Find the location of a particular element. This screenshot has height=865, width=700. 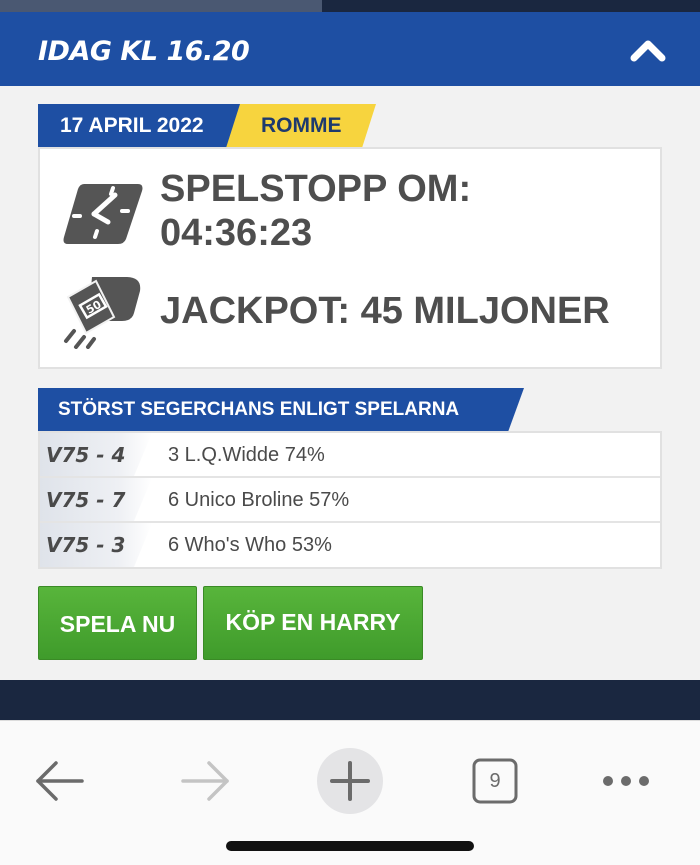

race-header: IDAG KL 16.20 is located at coordinates (350, 49).